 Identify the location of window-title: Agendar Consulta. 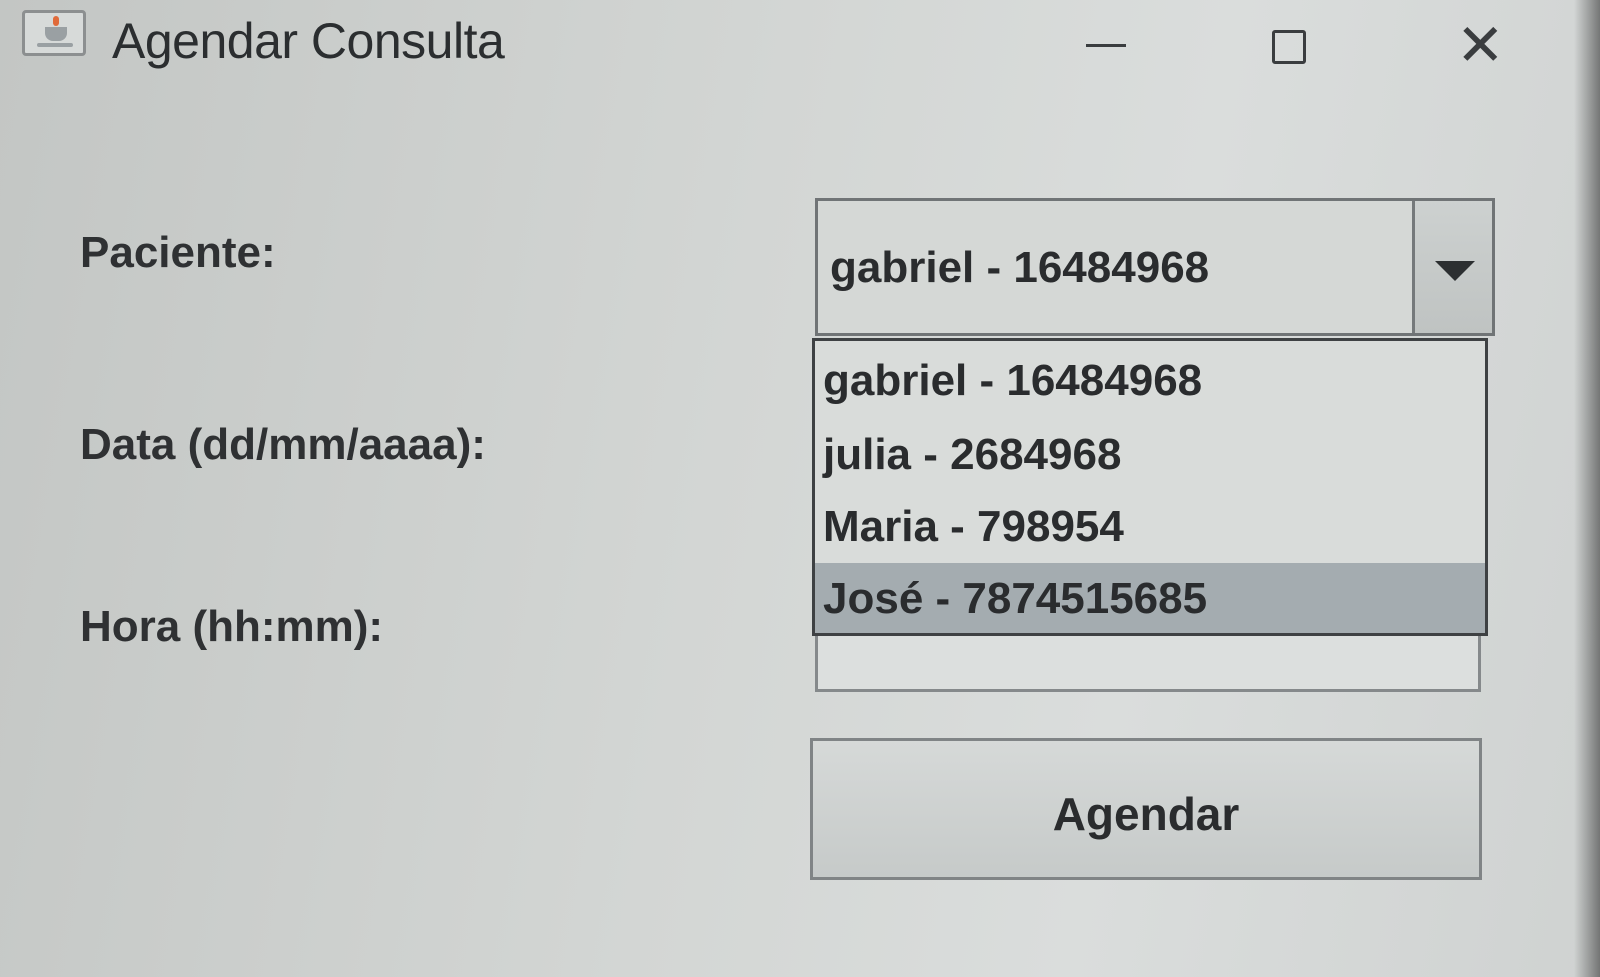
(308, 41).